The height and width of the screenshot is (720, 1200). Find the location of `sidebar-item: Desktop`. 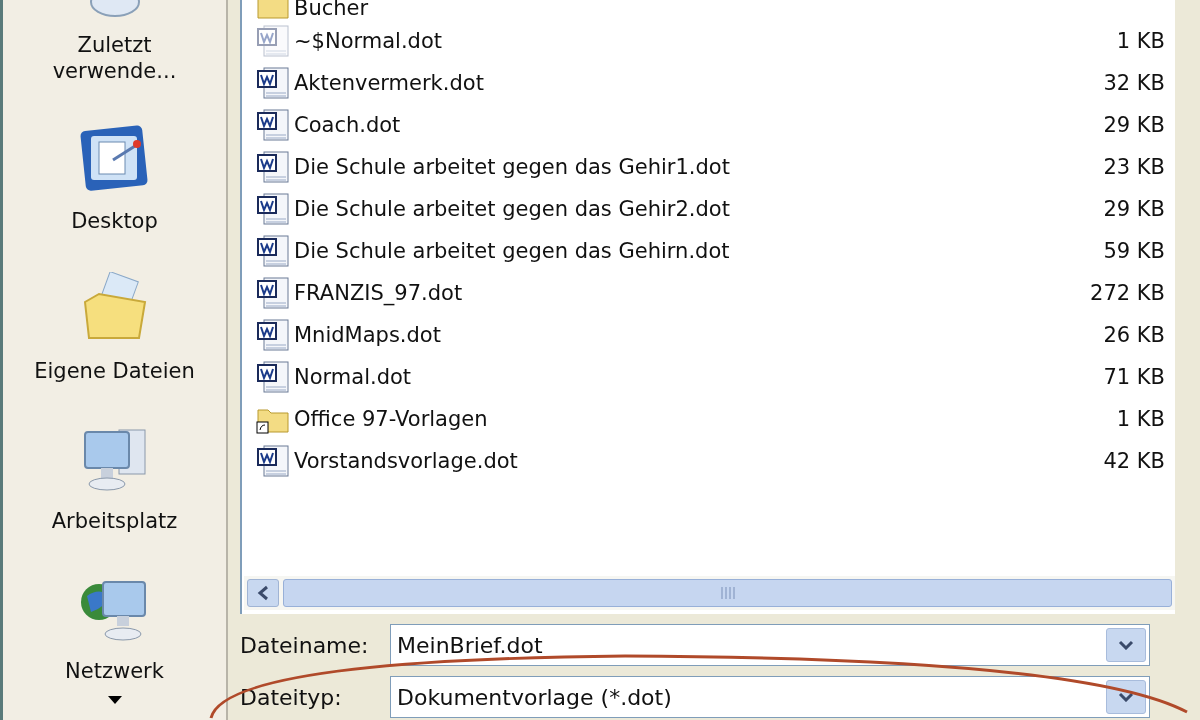

sidebar-item: Desktop is located at coordinates (114, 220).